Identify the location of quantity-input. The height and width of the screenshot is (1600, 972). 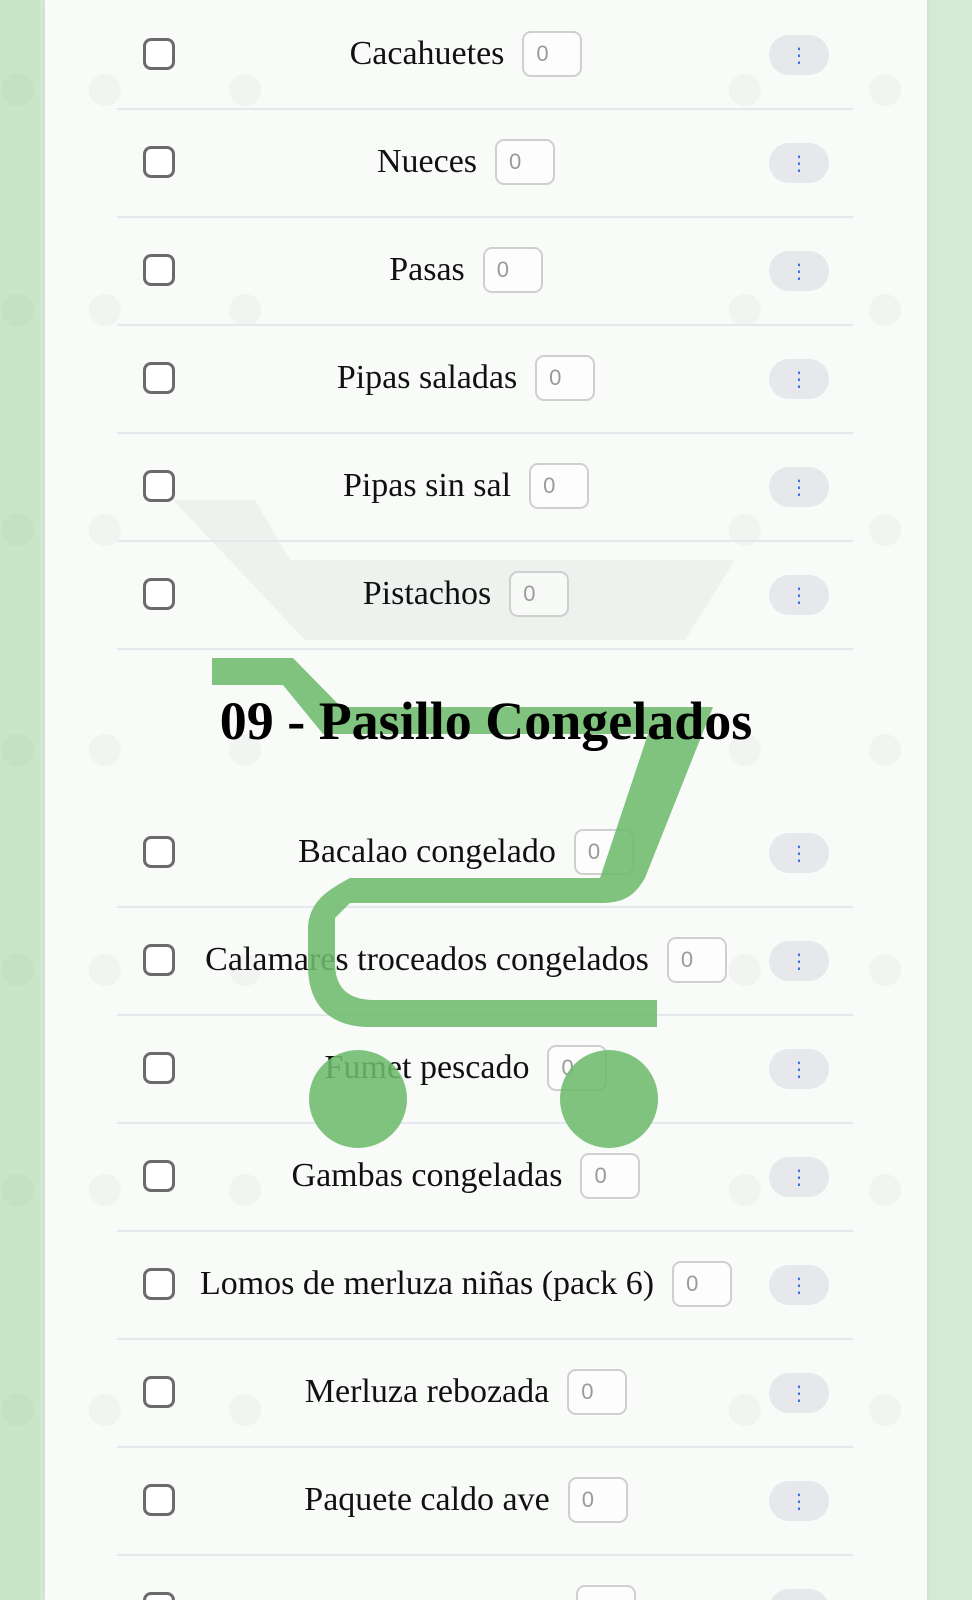
(606, 1592).